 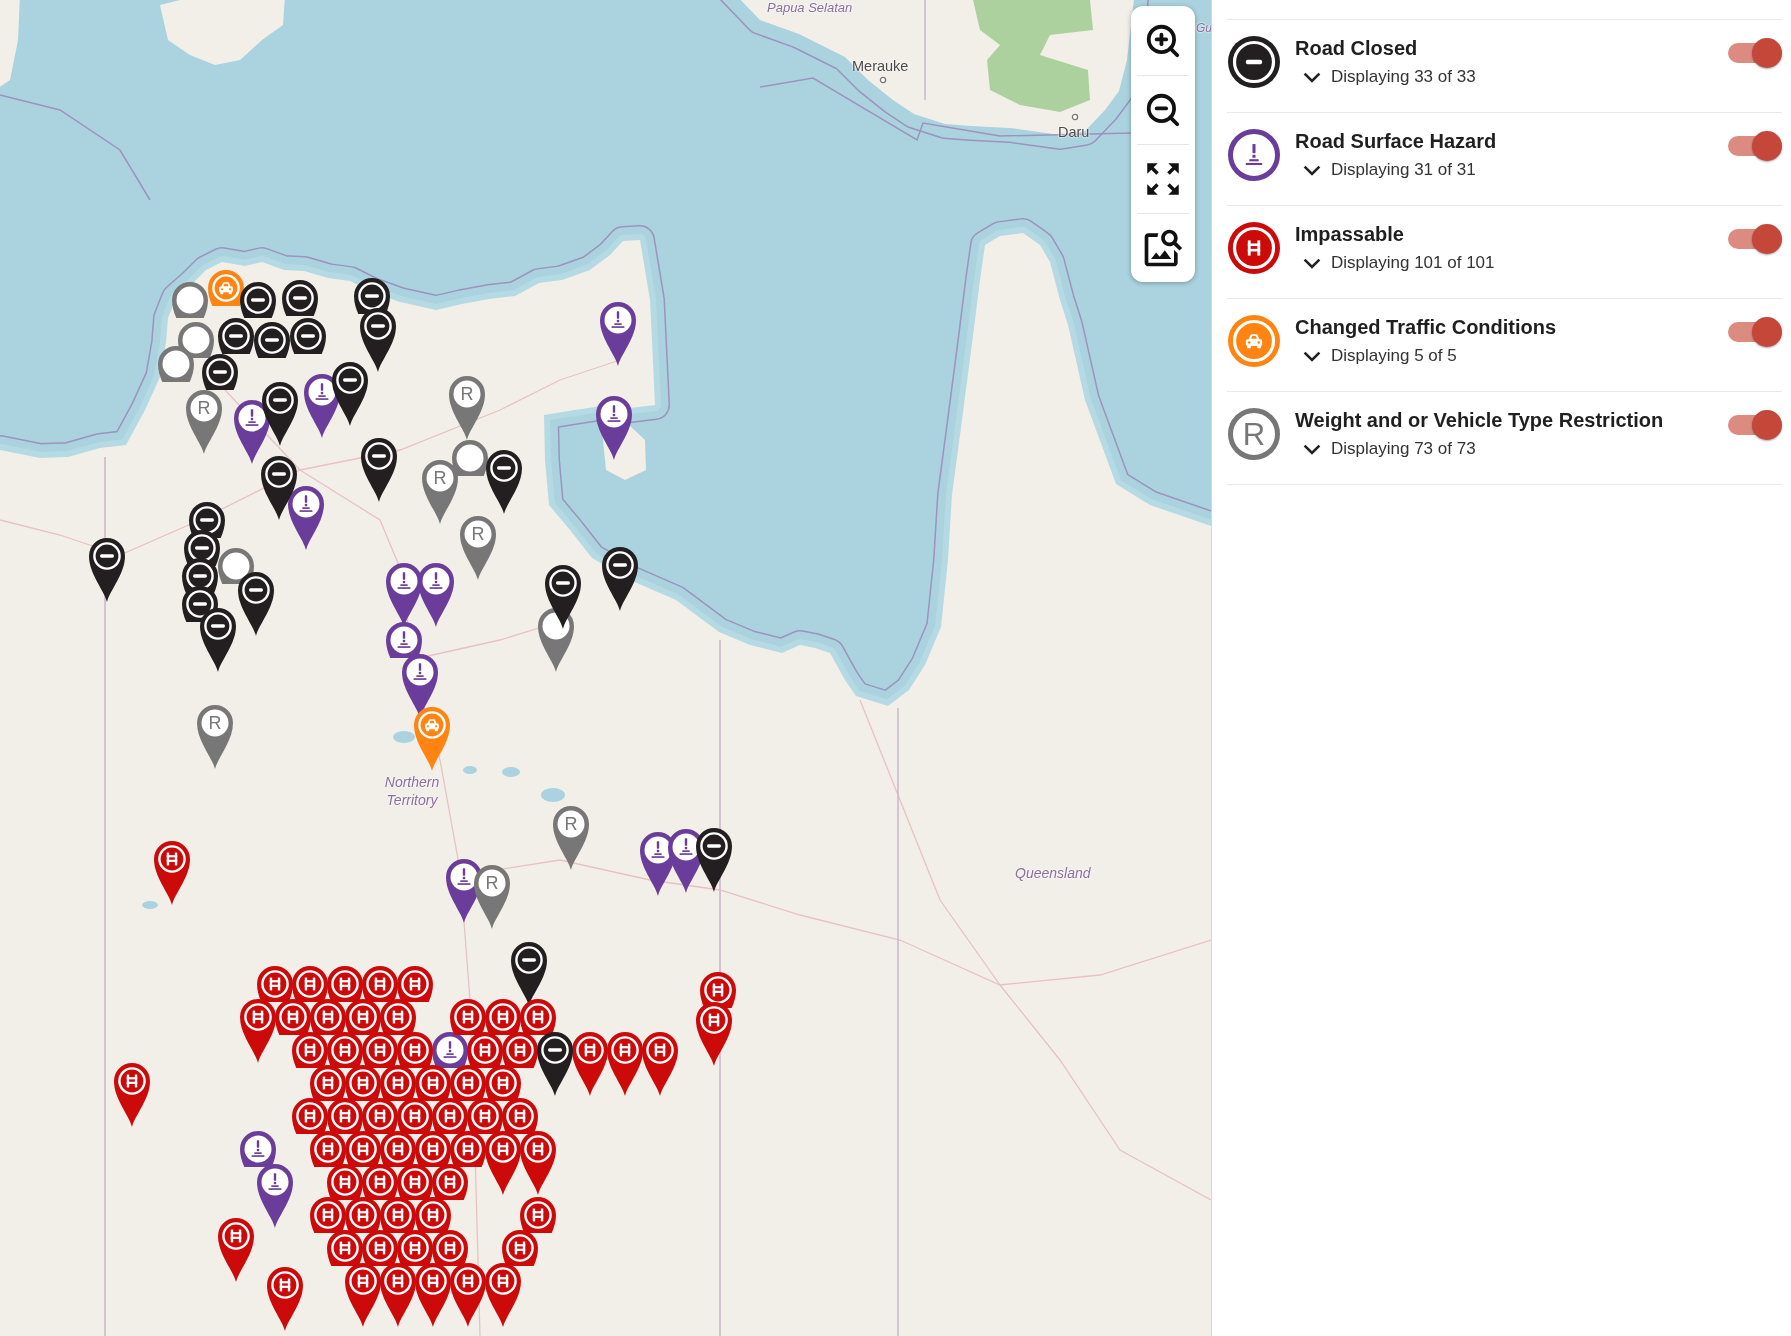 What do you see at coordinates (1254, 155) in the screenshot?
I see `exclamation-sign-icon` at bounding box center [1254, 155].